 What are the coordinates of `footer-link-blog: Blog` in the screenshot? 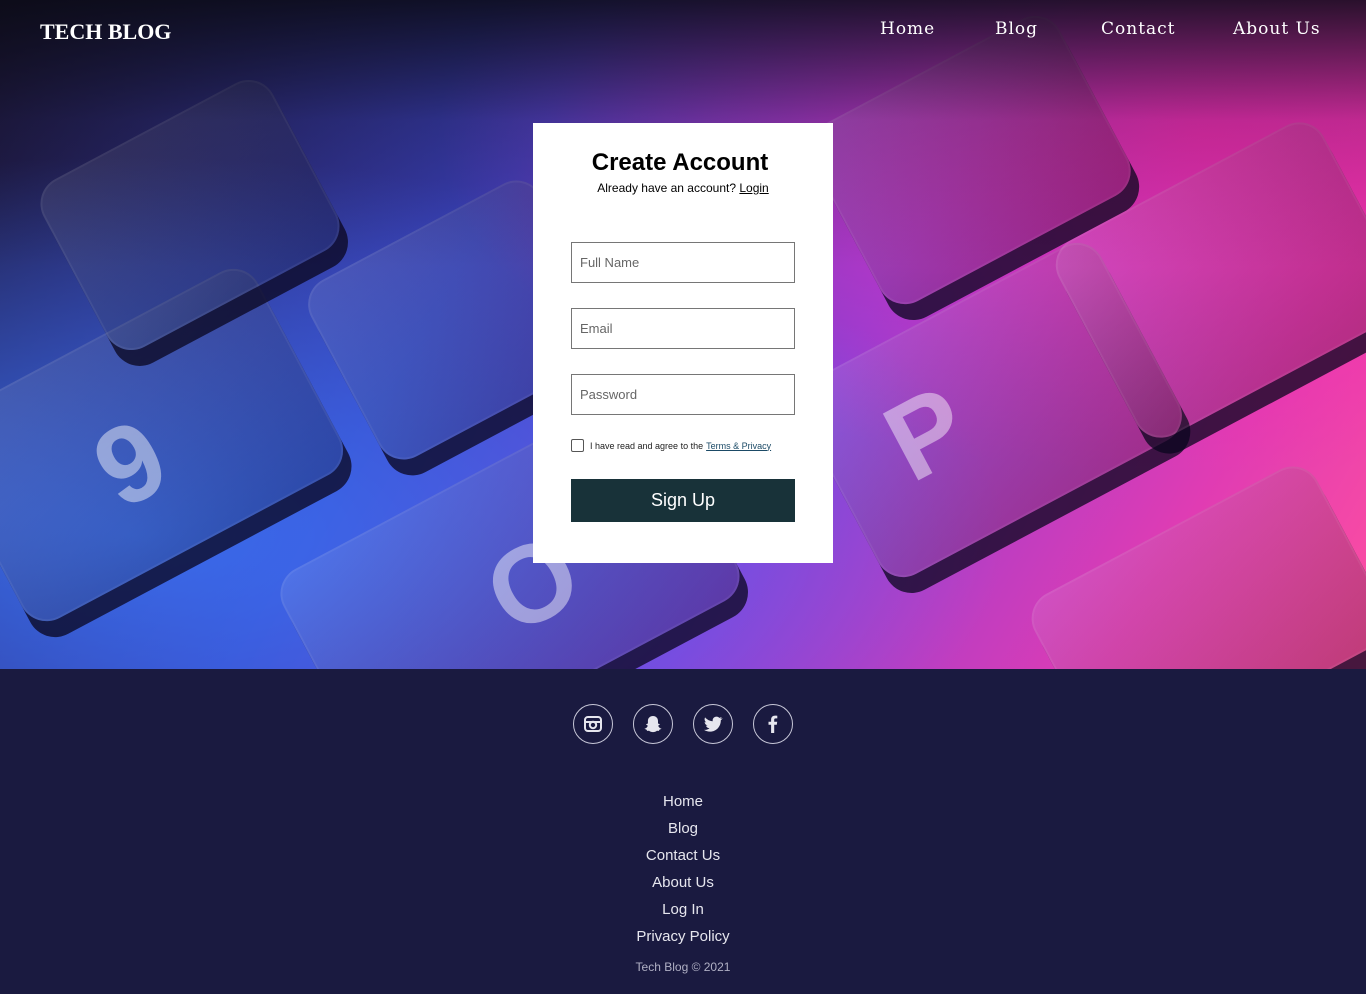 It's located at (683, 828).